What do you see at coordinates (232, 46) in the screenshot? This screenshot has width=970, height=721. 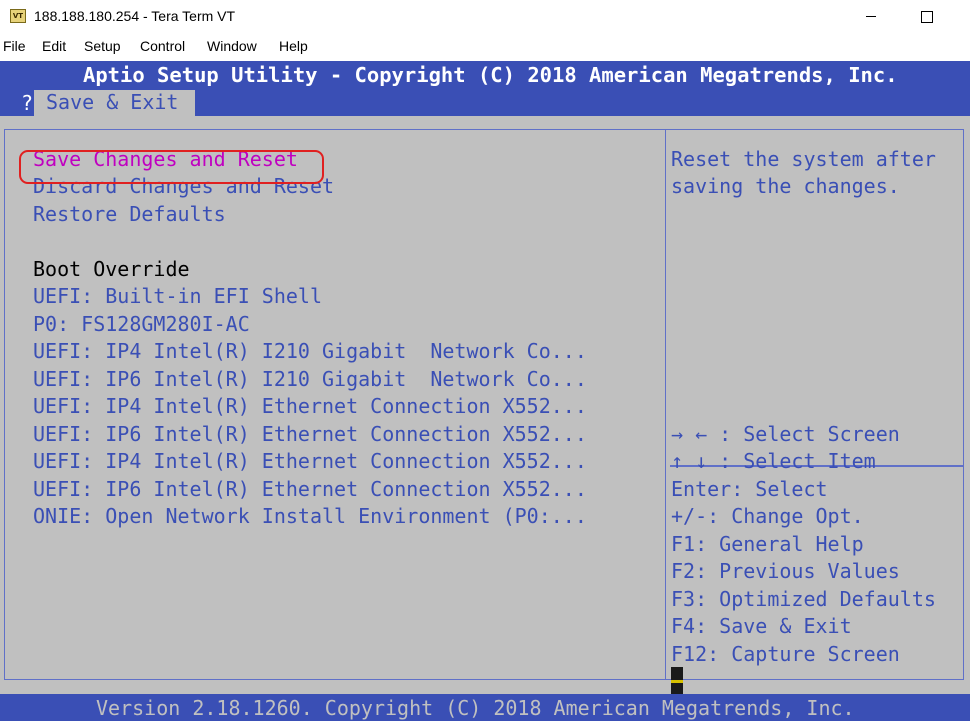 I see `menu-window: Window` at bounding box center [232, 46].